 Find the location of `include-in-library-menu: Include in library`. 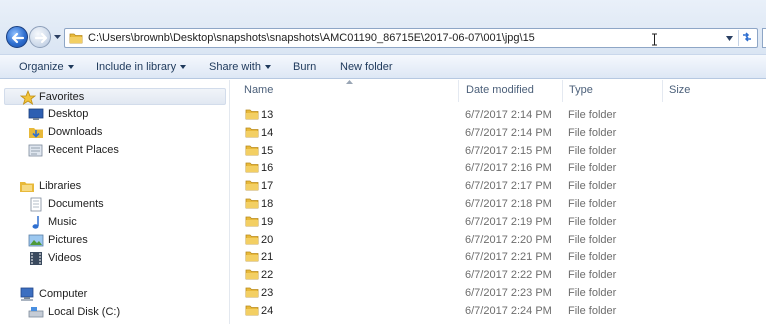

include-in-library-menu: Include in library is located at coordinates (141, 67).